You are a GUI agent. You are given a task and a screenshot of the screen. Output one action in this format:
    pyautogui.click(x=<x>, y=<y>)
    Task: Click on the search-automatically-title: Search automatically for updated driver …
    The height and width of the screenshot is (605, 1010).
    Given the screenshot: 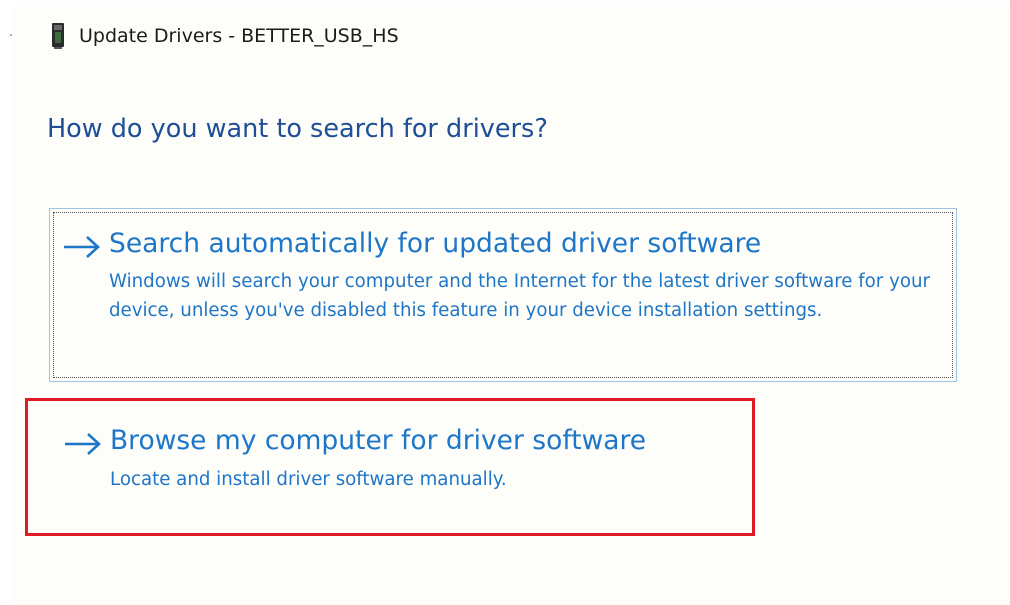 What is the action you would take?
    pyautogui.click(x=435, y=243)
    